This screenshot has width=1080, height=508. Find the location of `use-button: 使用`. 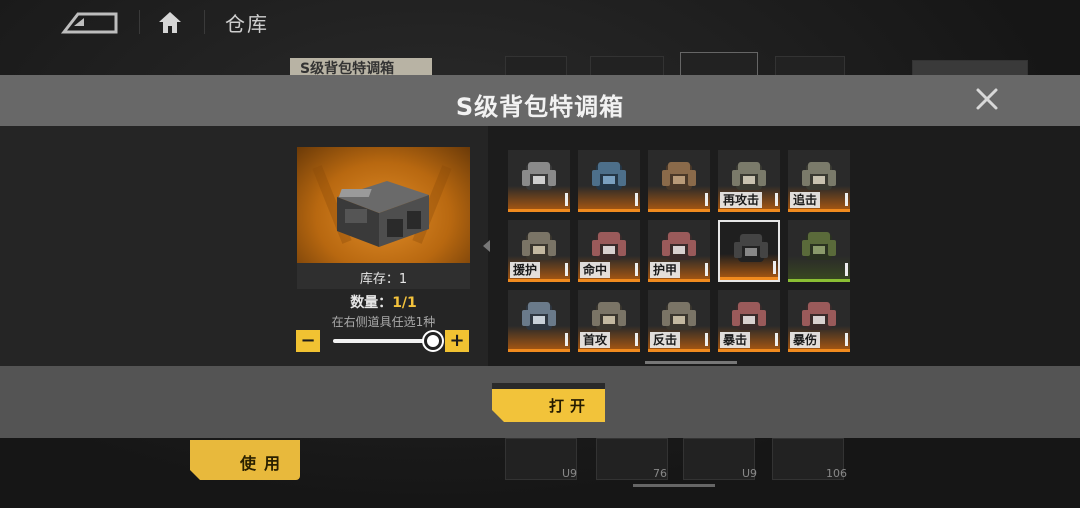

use-button: 使用 is located at coordinates (245, 460).